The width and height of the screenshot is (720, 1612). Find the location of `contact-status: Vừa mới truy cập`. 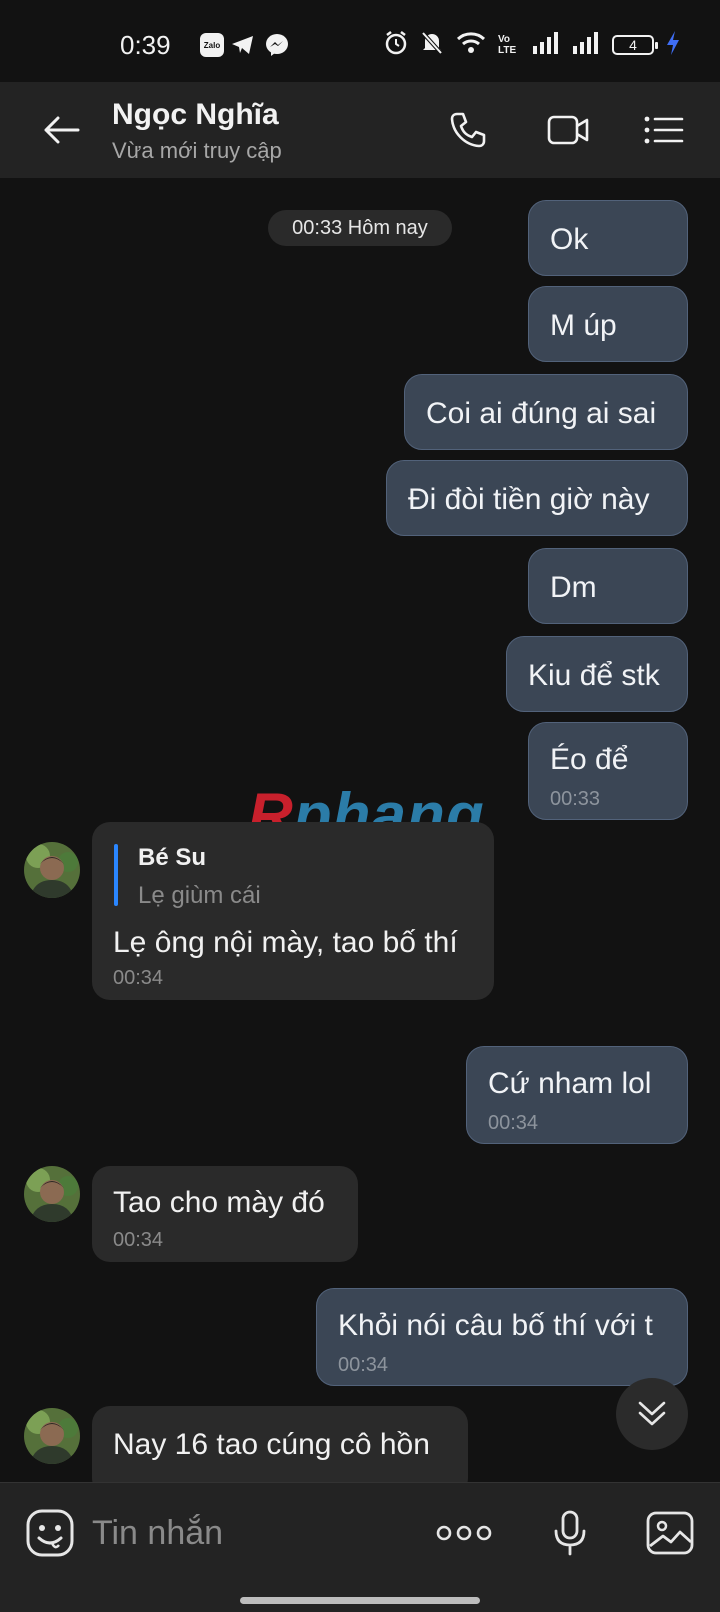

contact-status: Vừa mới truy cập is located at coordinates (197, 150).